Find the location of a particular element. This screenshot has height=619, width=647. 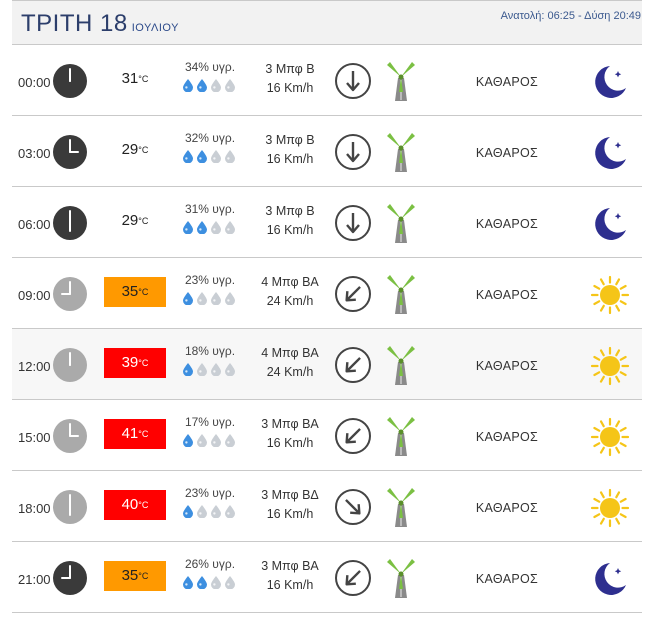

humidity: 31% υγρ. is located at coordinates (210, 209).